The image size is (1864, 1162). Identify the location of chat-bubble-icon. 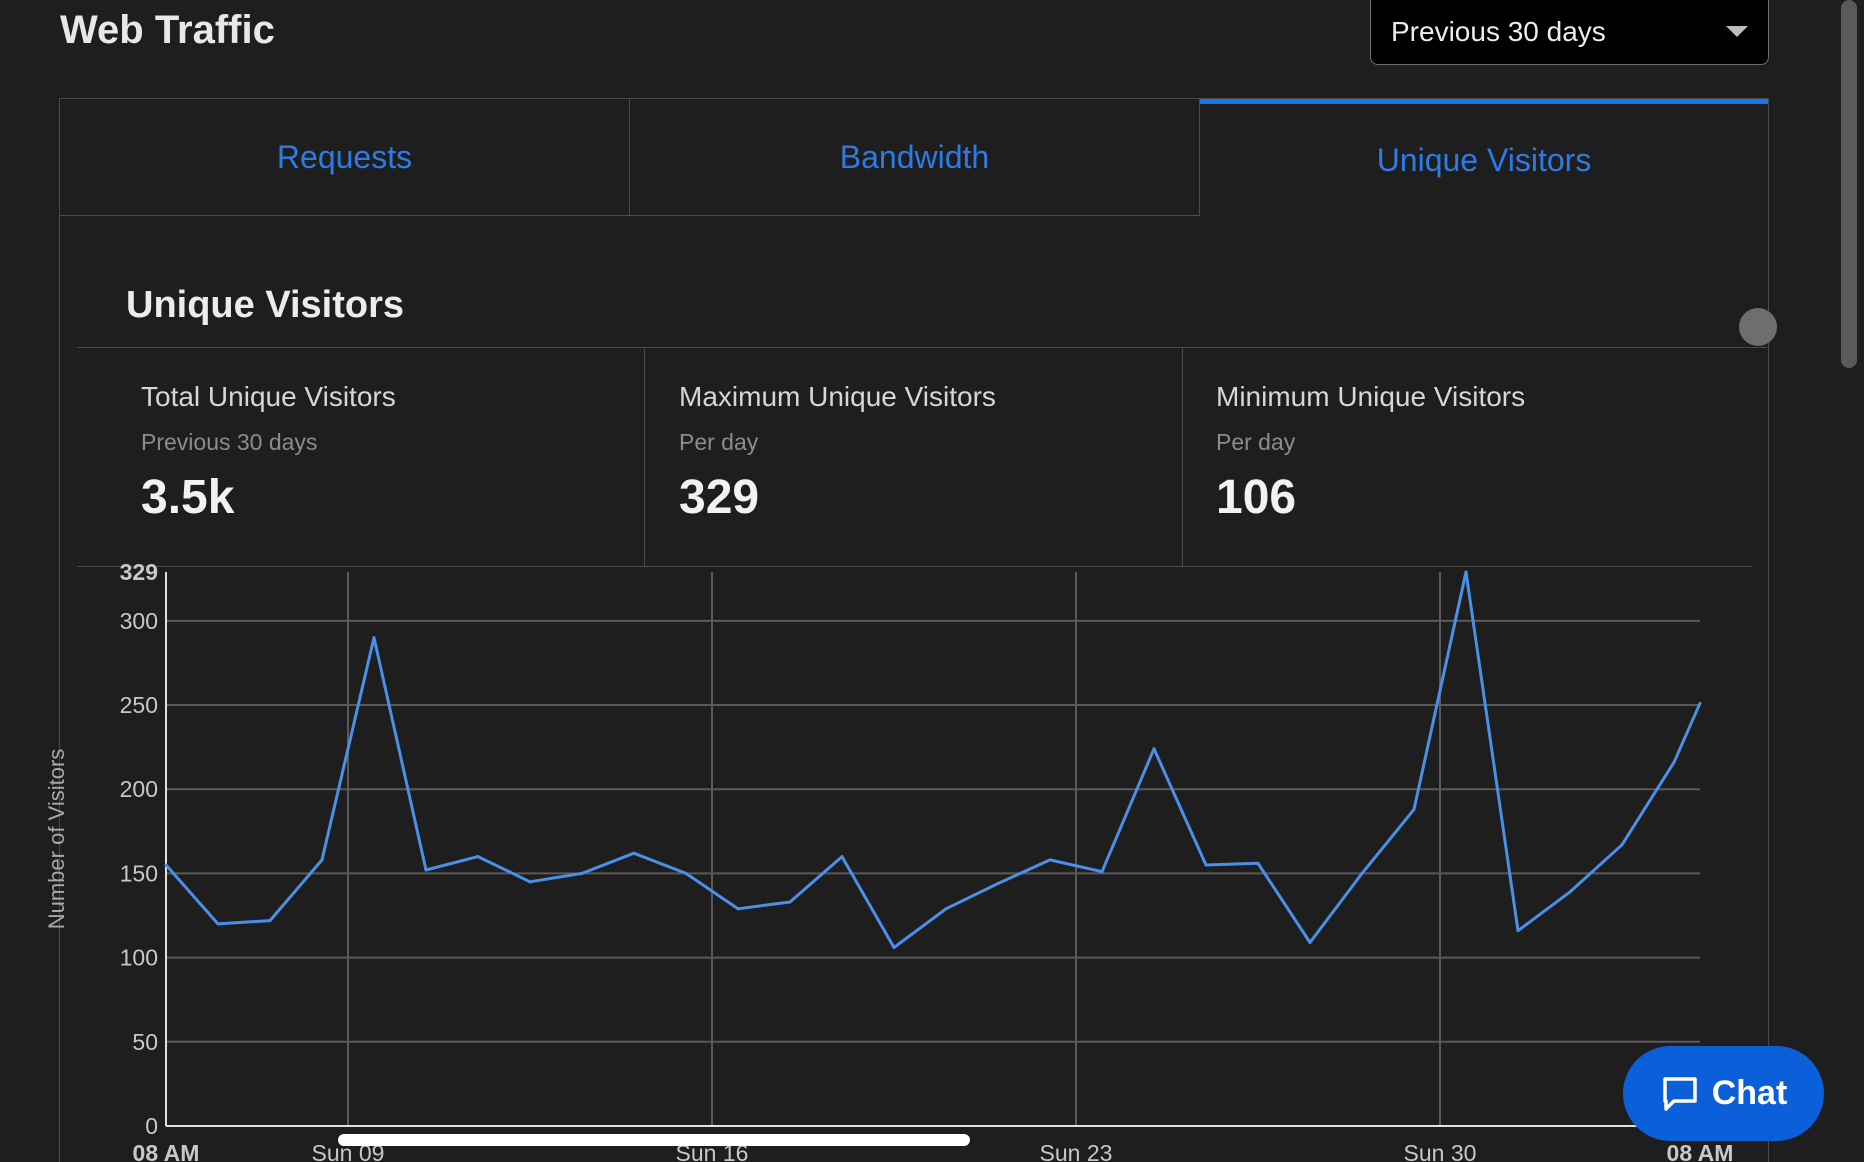
(1679, 1093).